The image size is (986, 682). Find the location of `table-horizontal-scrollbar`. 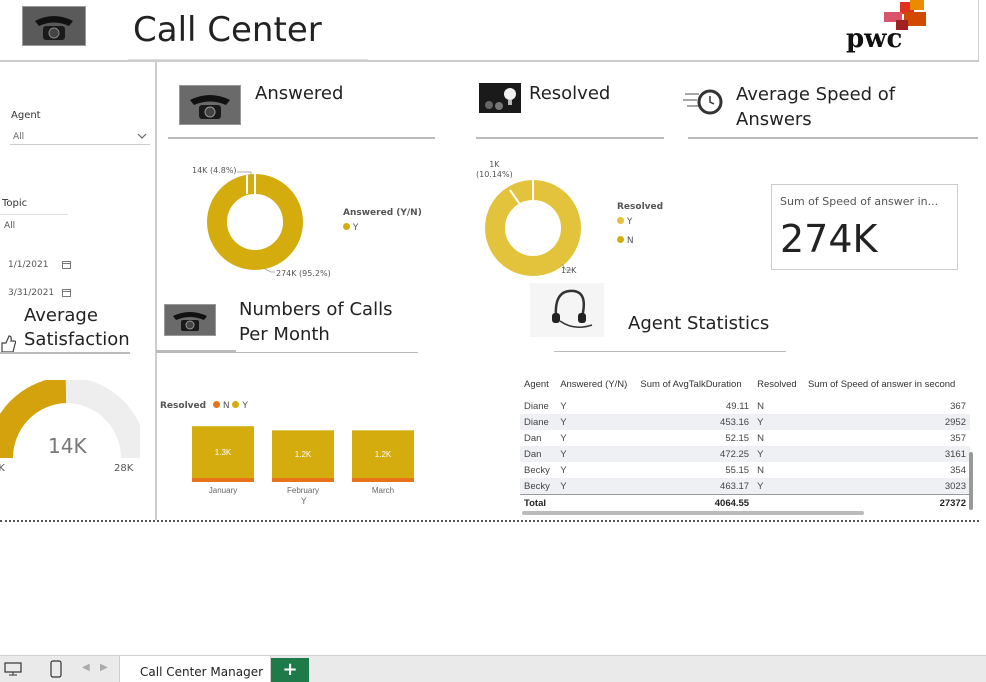

table-horizontal-scrollbar is located at coordinates (693, 513).